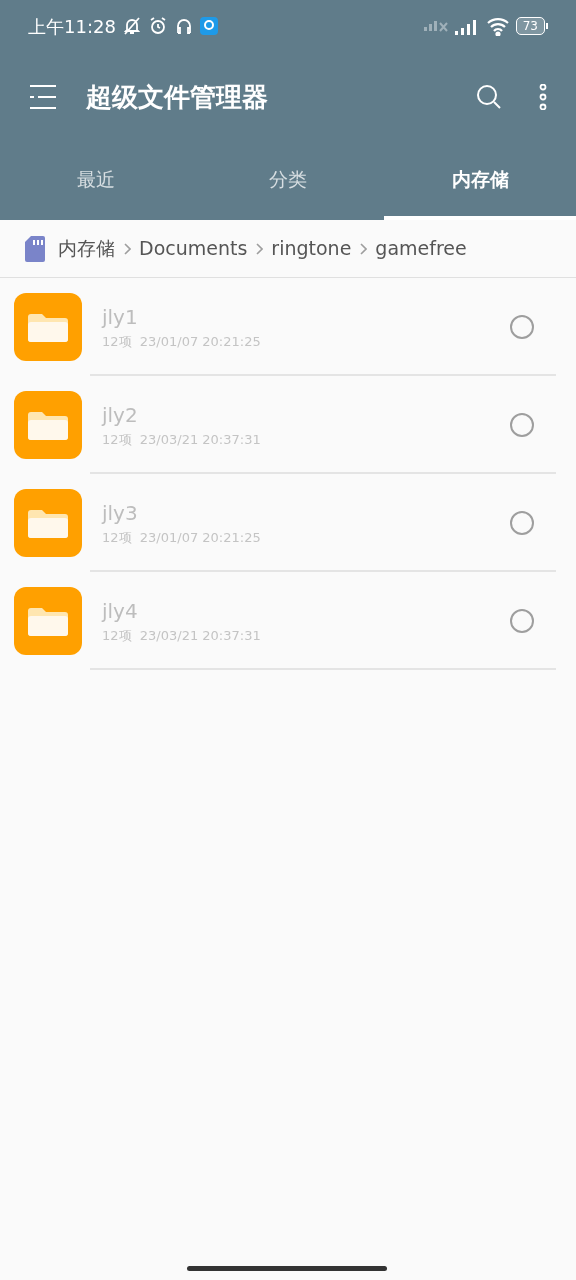 The width and height of the screenshot is (576, 1280). What do you see at coordinates (72, 26) in the screenshot?
I see `status-time: 上午11:28` at bounding box center [72, 26].